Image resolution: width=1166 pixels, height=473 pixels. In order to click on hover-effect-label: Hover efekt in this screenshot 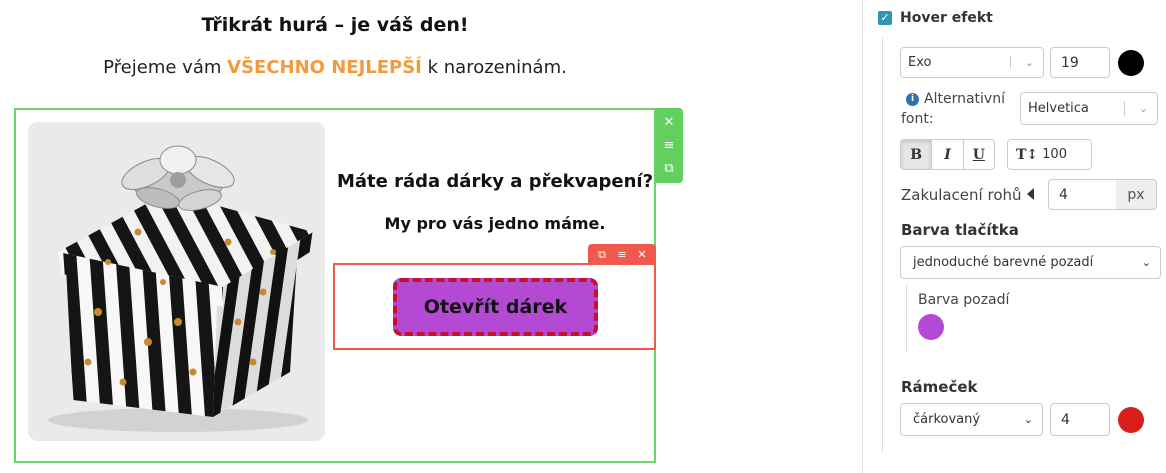, I will do `click(946, 18)`.